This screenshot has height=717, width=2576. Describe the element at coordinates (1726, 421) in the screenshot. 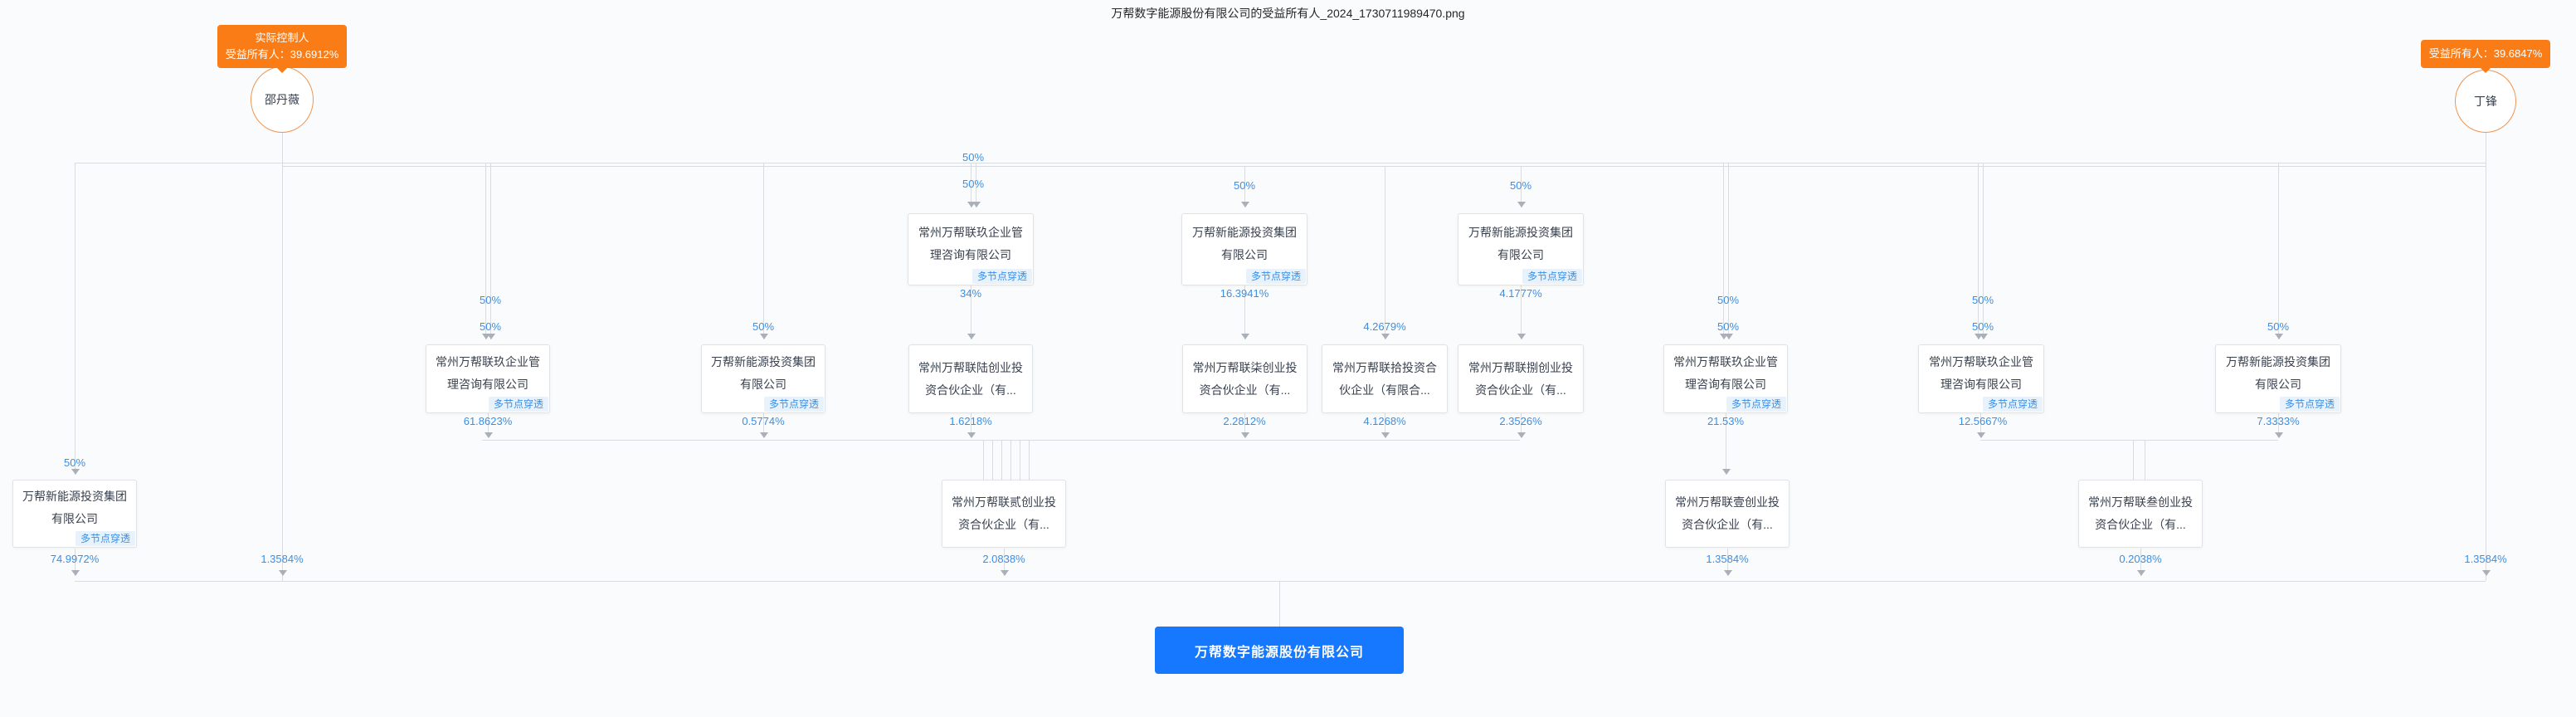

I see `edge-percent-label: 21.53%` at that location.